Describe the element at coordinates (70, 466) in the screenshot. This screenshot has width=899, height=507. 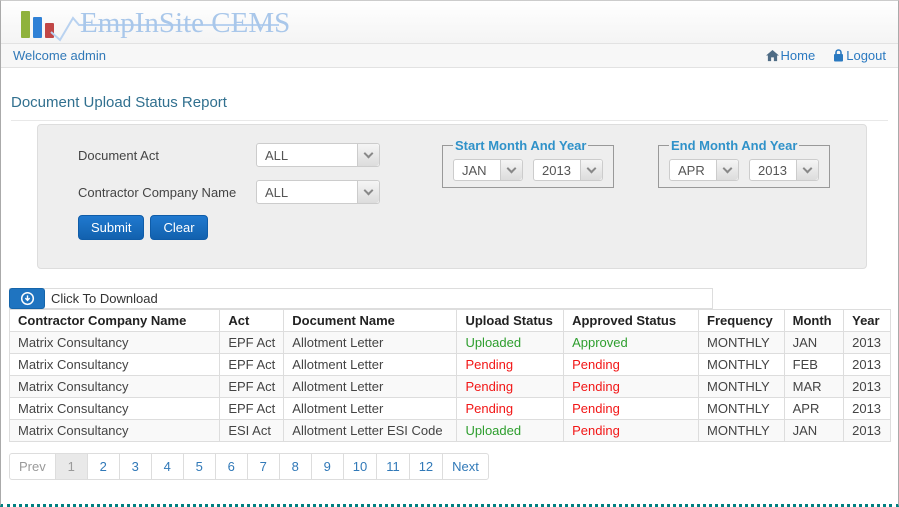
I see `pagination-page-1: 1` at that location.